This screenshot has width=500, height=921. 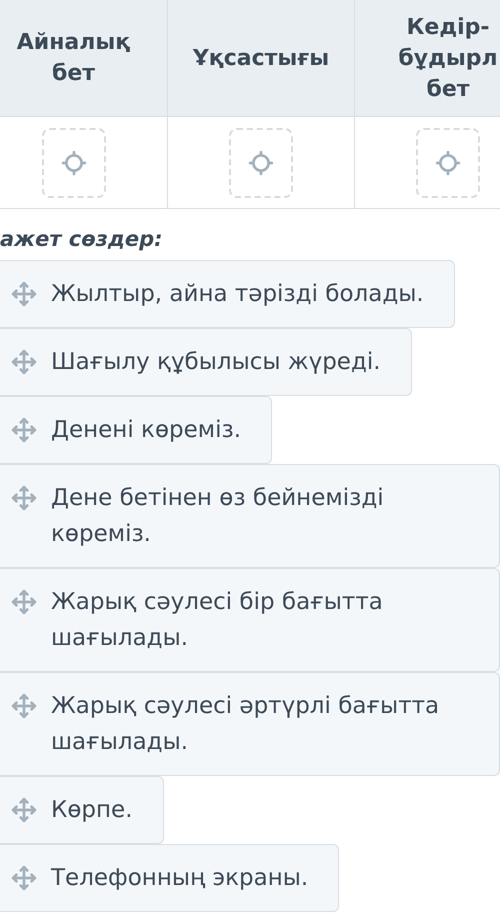 I want to click on word-card-text: Телефонның экраны., so click(x=179, y=878).